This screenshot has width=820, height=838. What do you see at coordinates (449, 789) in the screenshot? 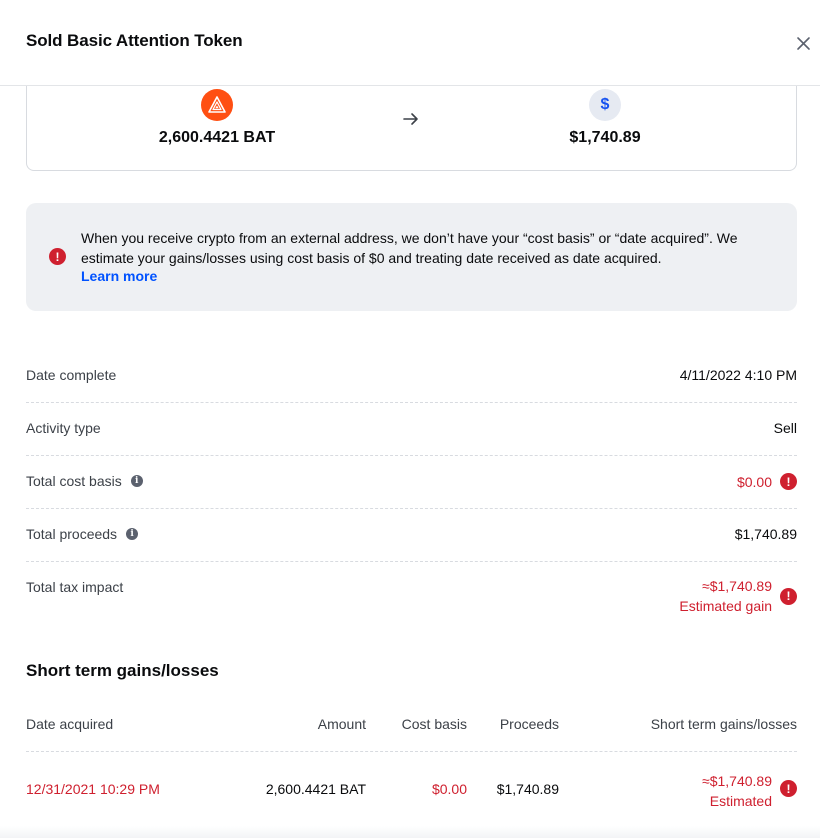
I see `cell-cost-basis: $0.00` at bounding box center [449, 789].